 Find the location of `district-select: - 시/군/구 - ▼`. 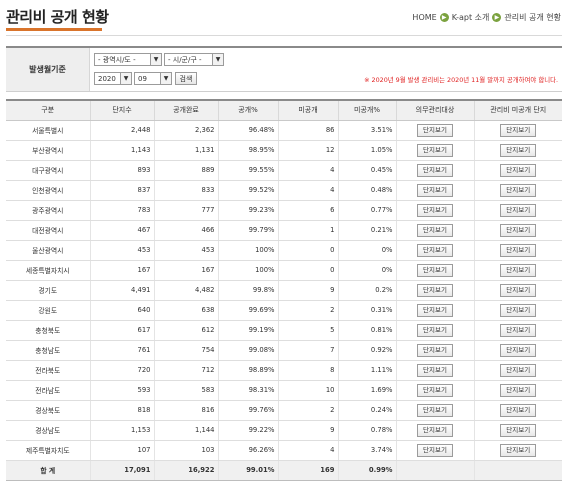

district-select: - 시/군/구 - ▼ is located at coordinates (194, 59).